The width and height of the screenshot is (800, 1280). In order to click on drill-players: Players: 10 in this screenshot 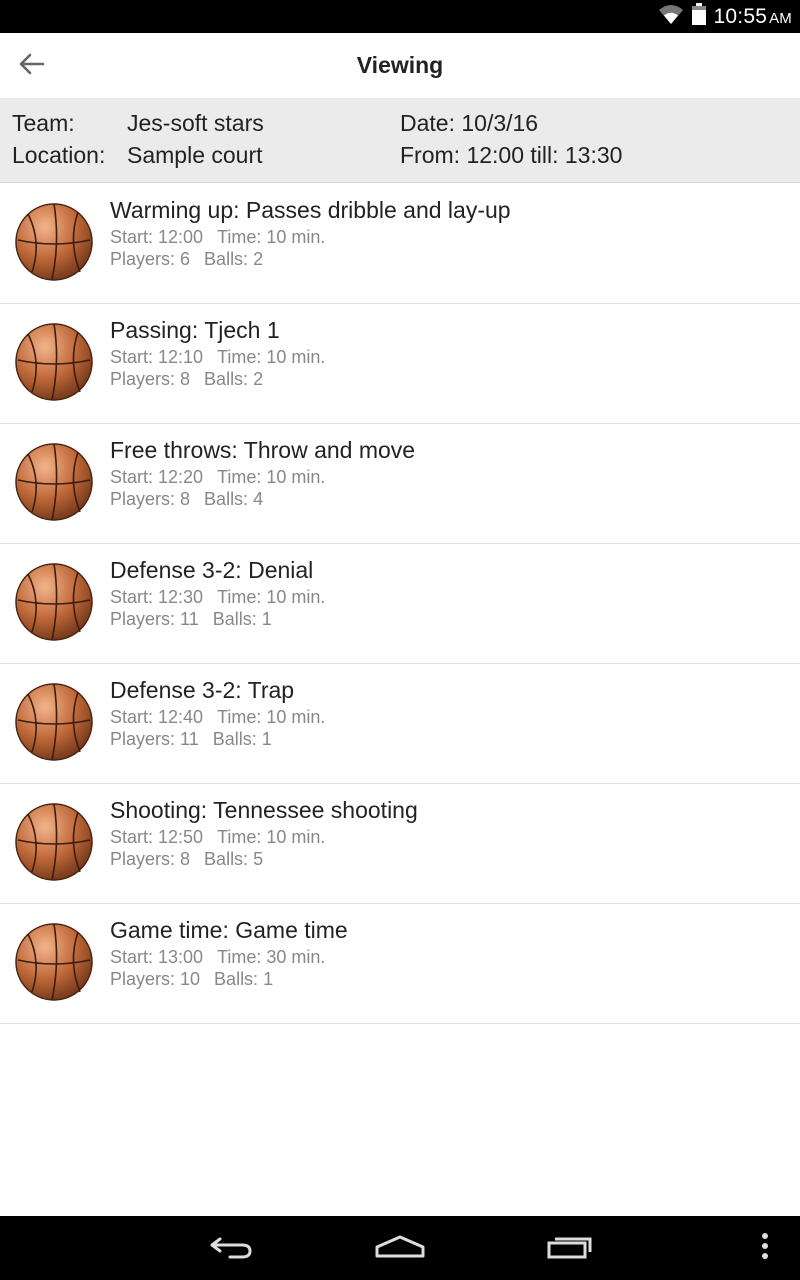, I will do `click(155, 979)`.